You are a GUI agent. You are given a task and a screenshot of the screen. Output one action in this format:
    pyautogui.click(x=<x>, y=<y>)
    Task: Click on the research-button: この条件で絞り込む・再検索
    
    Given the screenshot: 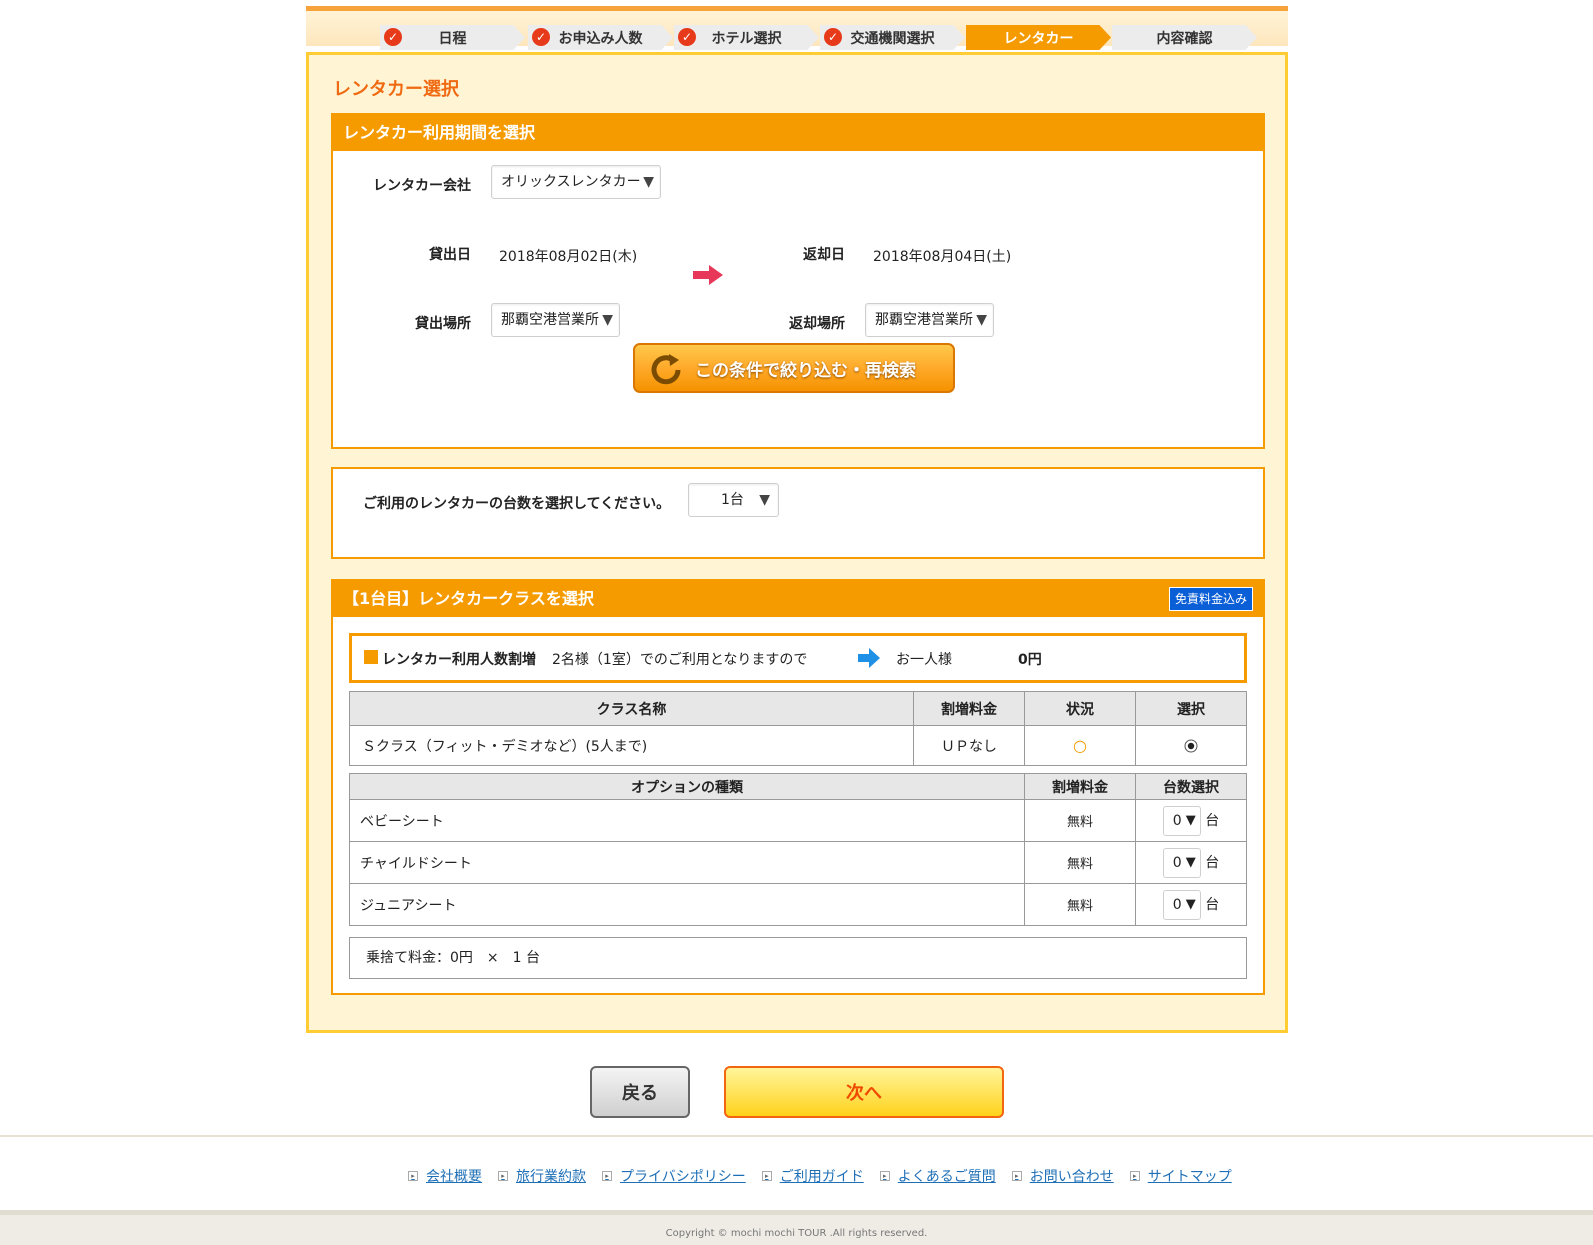 What is the action you would take?
    pyautogui.click(x=794, y=368)
    